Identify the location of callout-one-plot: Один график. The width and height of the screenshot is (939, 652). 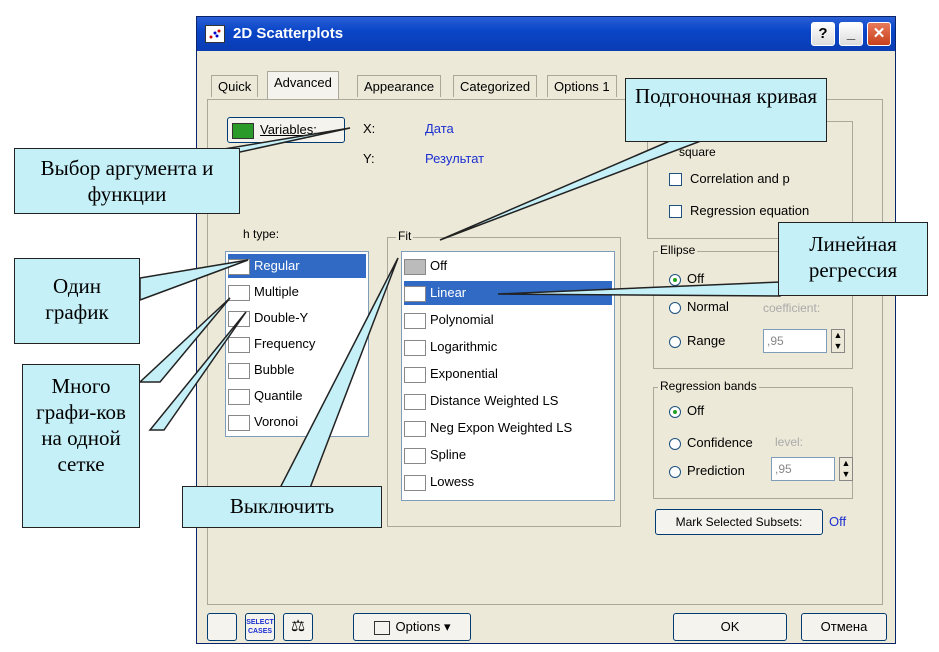
(77, 301).